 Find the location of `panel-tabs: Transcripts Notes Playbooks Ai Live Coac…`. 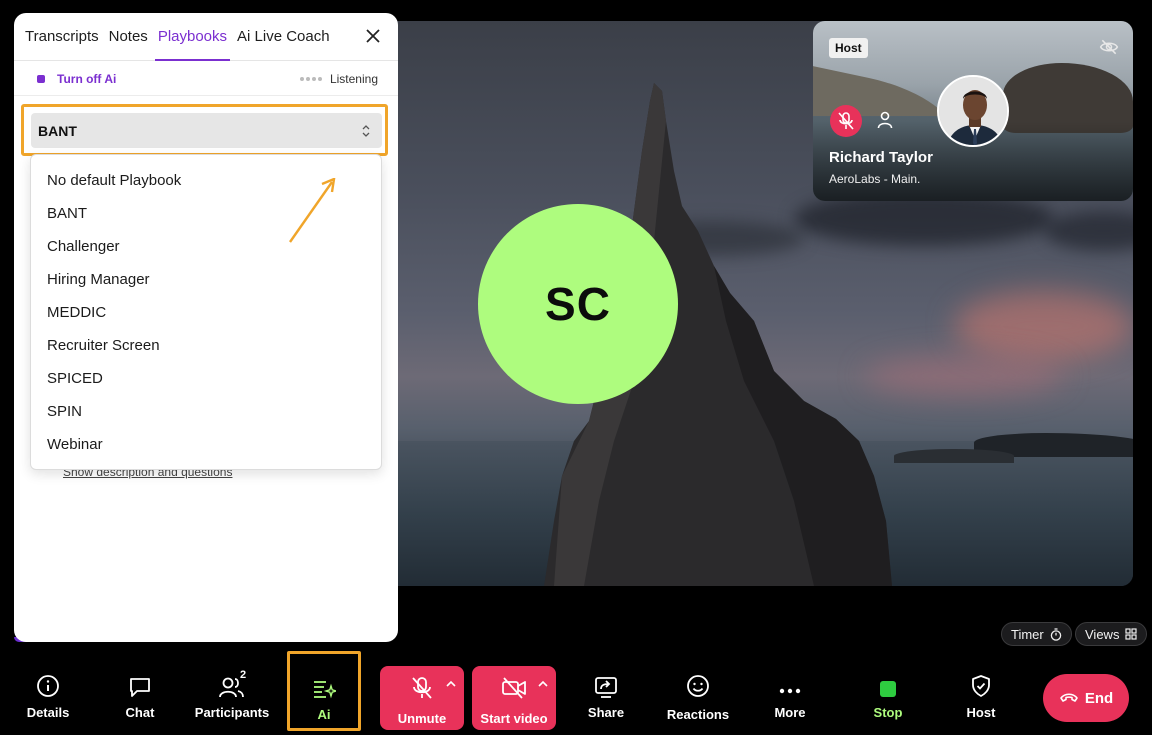

panel-tabs: Transcripts Notes Playbooks Ai Live Coac… is located at coordinates (206, 37).